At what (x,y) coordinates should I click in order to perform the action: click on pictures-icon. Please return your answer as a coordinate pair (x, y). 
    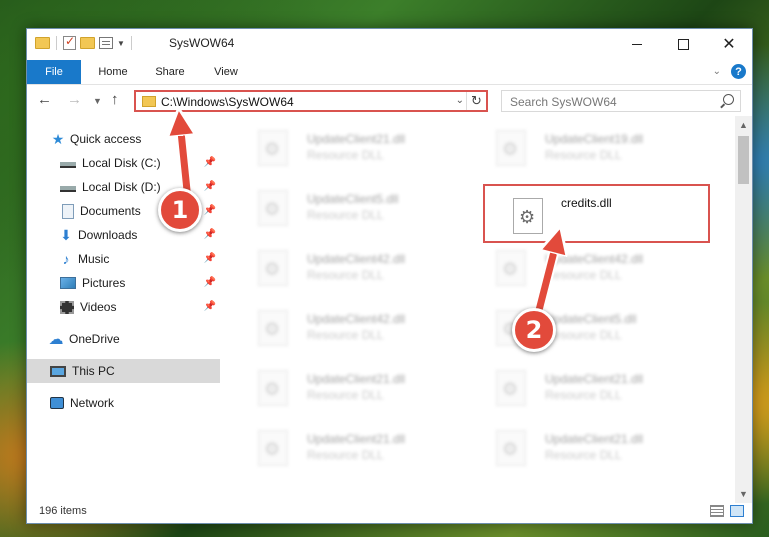
    Looking at the image, I should click on (68, 283).